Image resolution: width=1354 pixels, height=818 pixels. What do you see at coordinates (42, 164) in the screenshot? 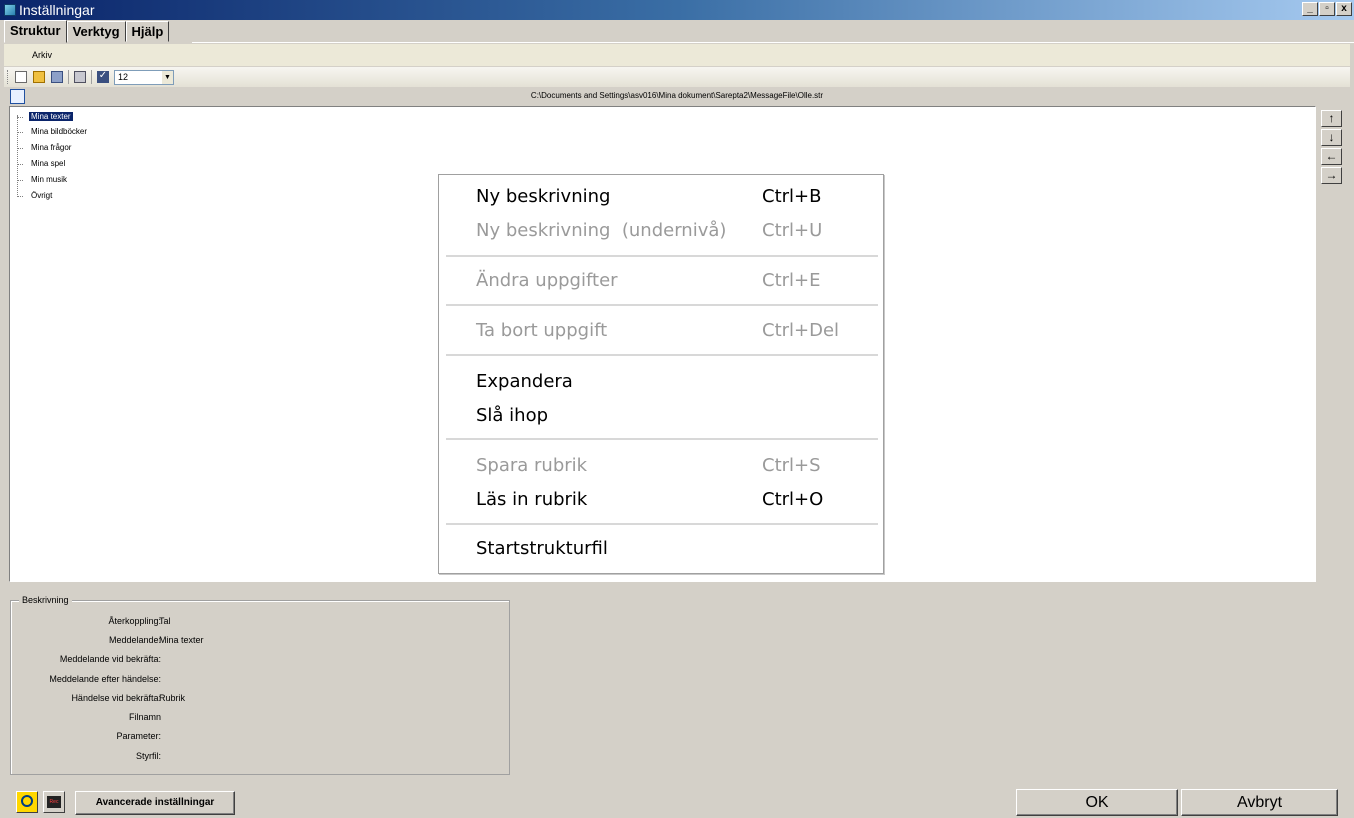
I see `tree-item: Mina spel` at bounding box center [42, 164].